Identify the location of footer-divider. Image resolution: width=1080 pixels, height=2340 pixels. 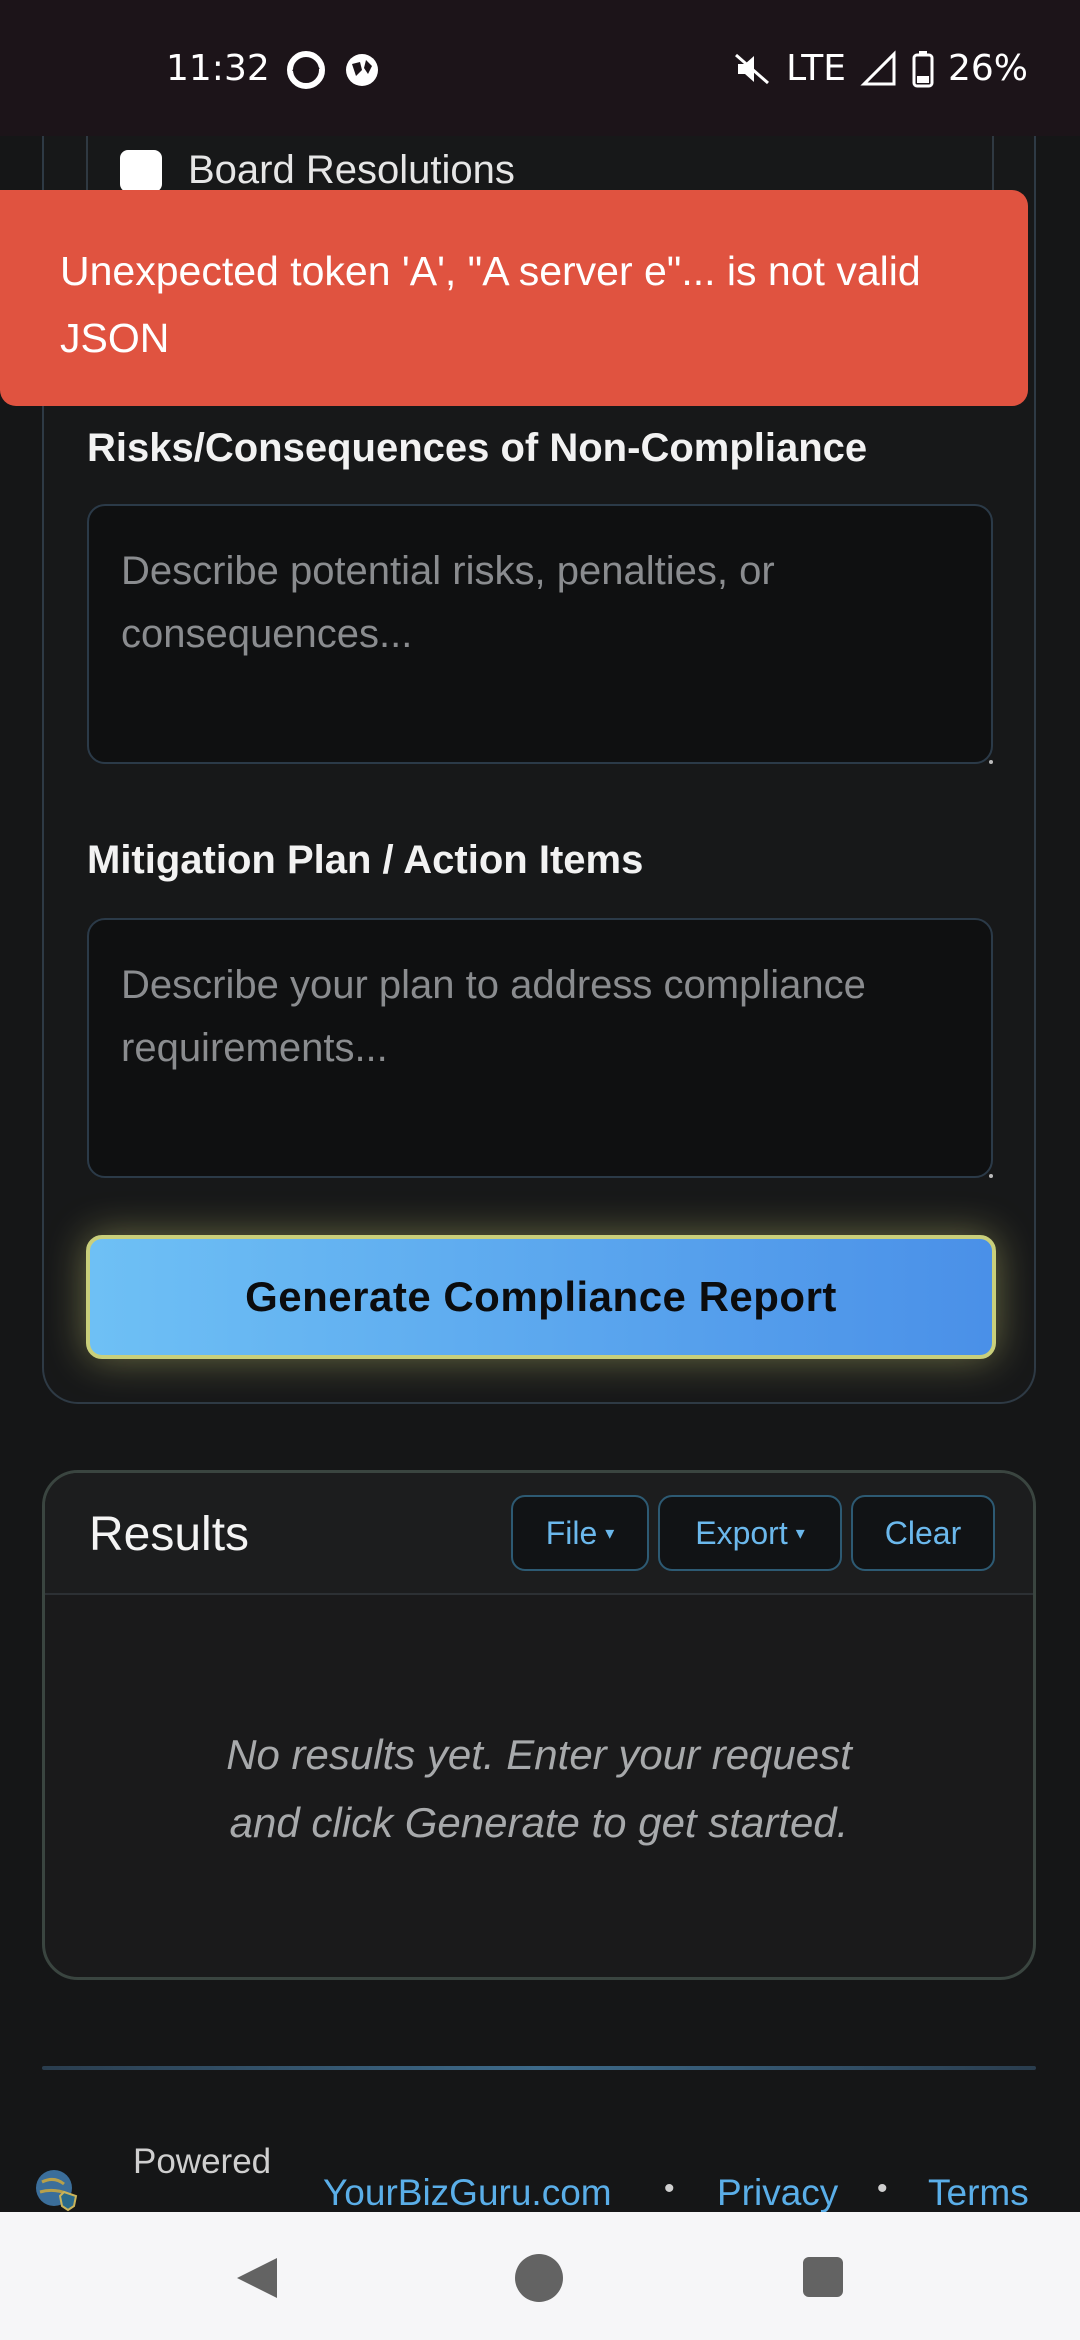
(539, 2068).